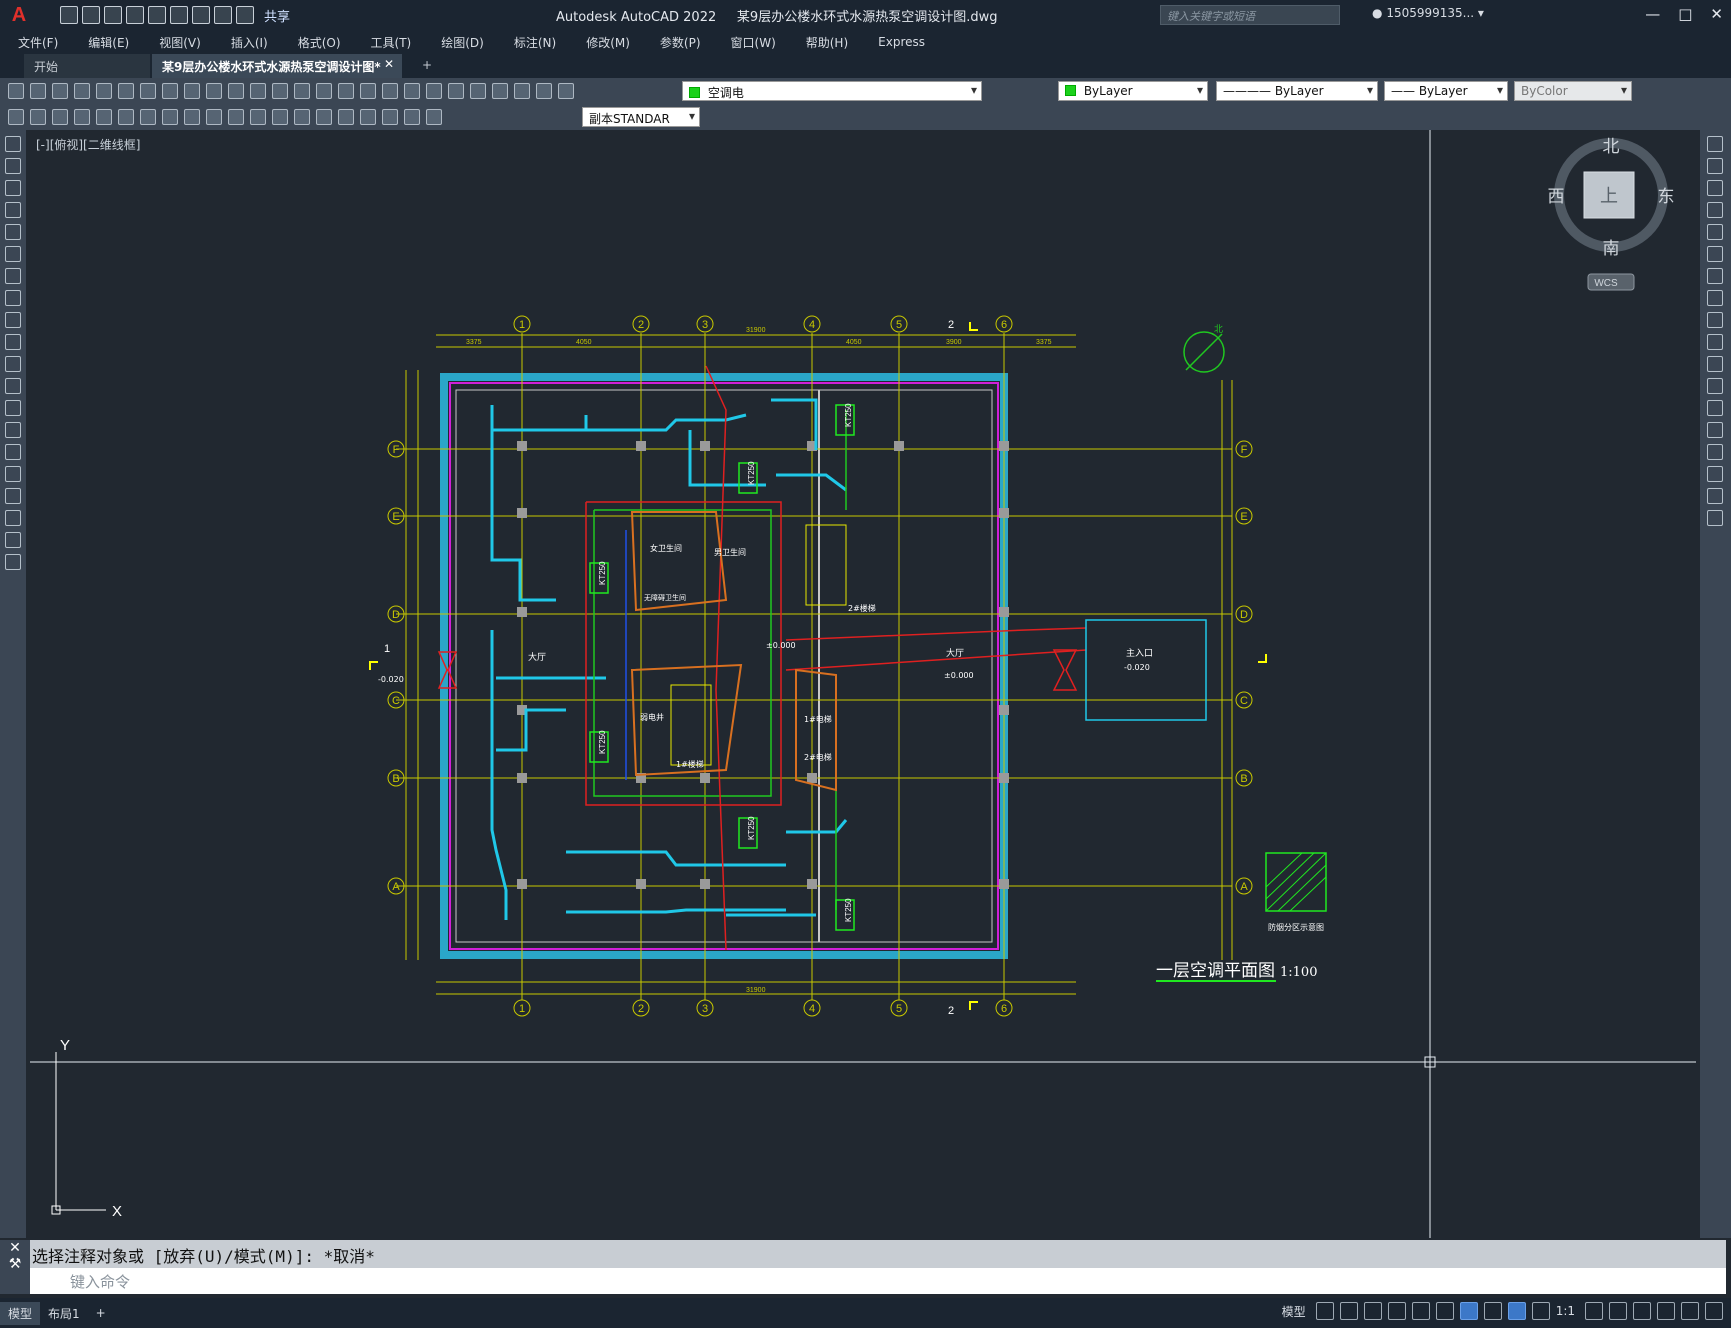 Image resolution: width=1731 pixels, height=1328 pixels. What do you see at coordinates (462, 42) in the screenshot?
I see `menu-draw: 绘图(D)` at bounding box center [462, 42].